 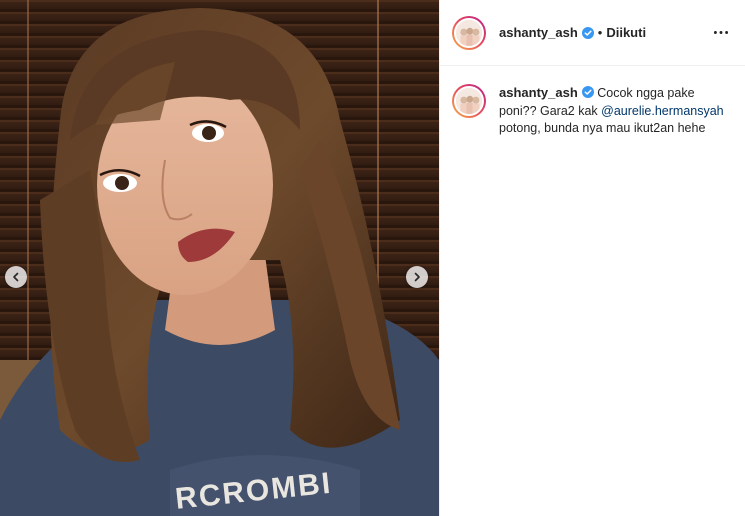 I want to click on chevron-right-icon, so click(x=417, y=277).